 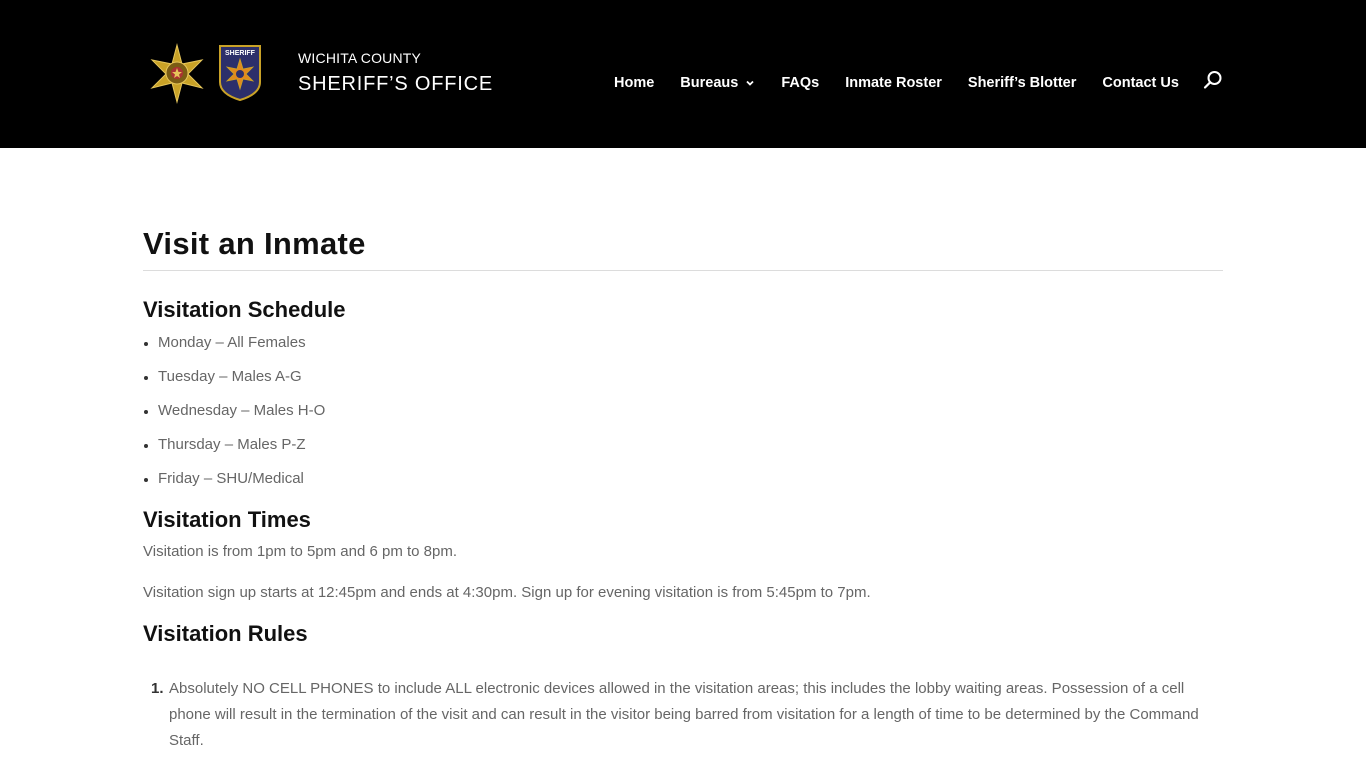 I want to click on page-title: Visit an Inmate, so click(x=254, y=243).